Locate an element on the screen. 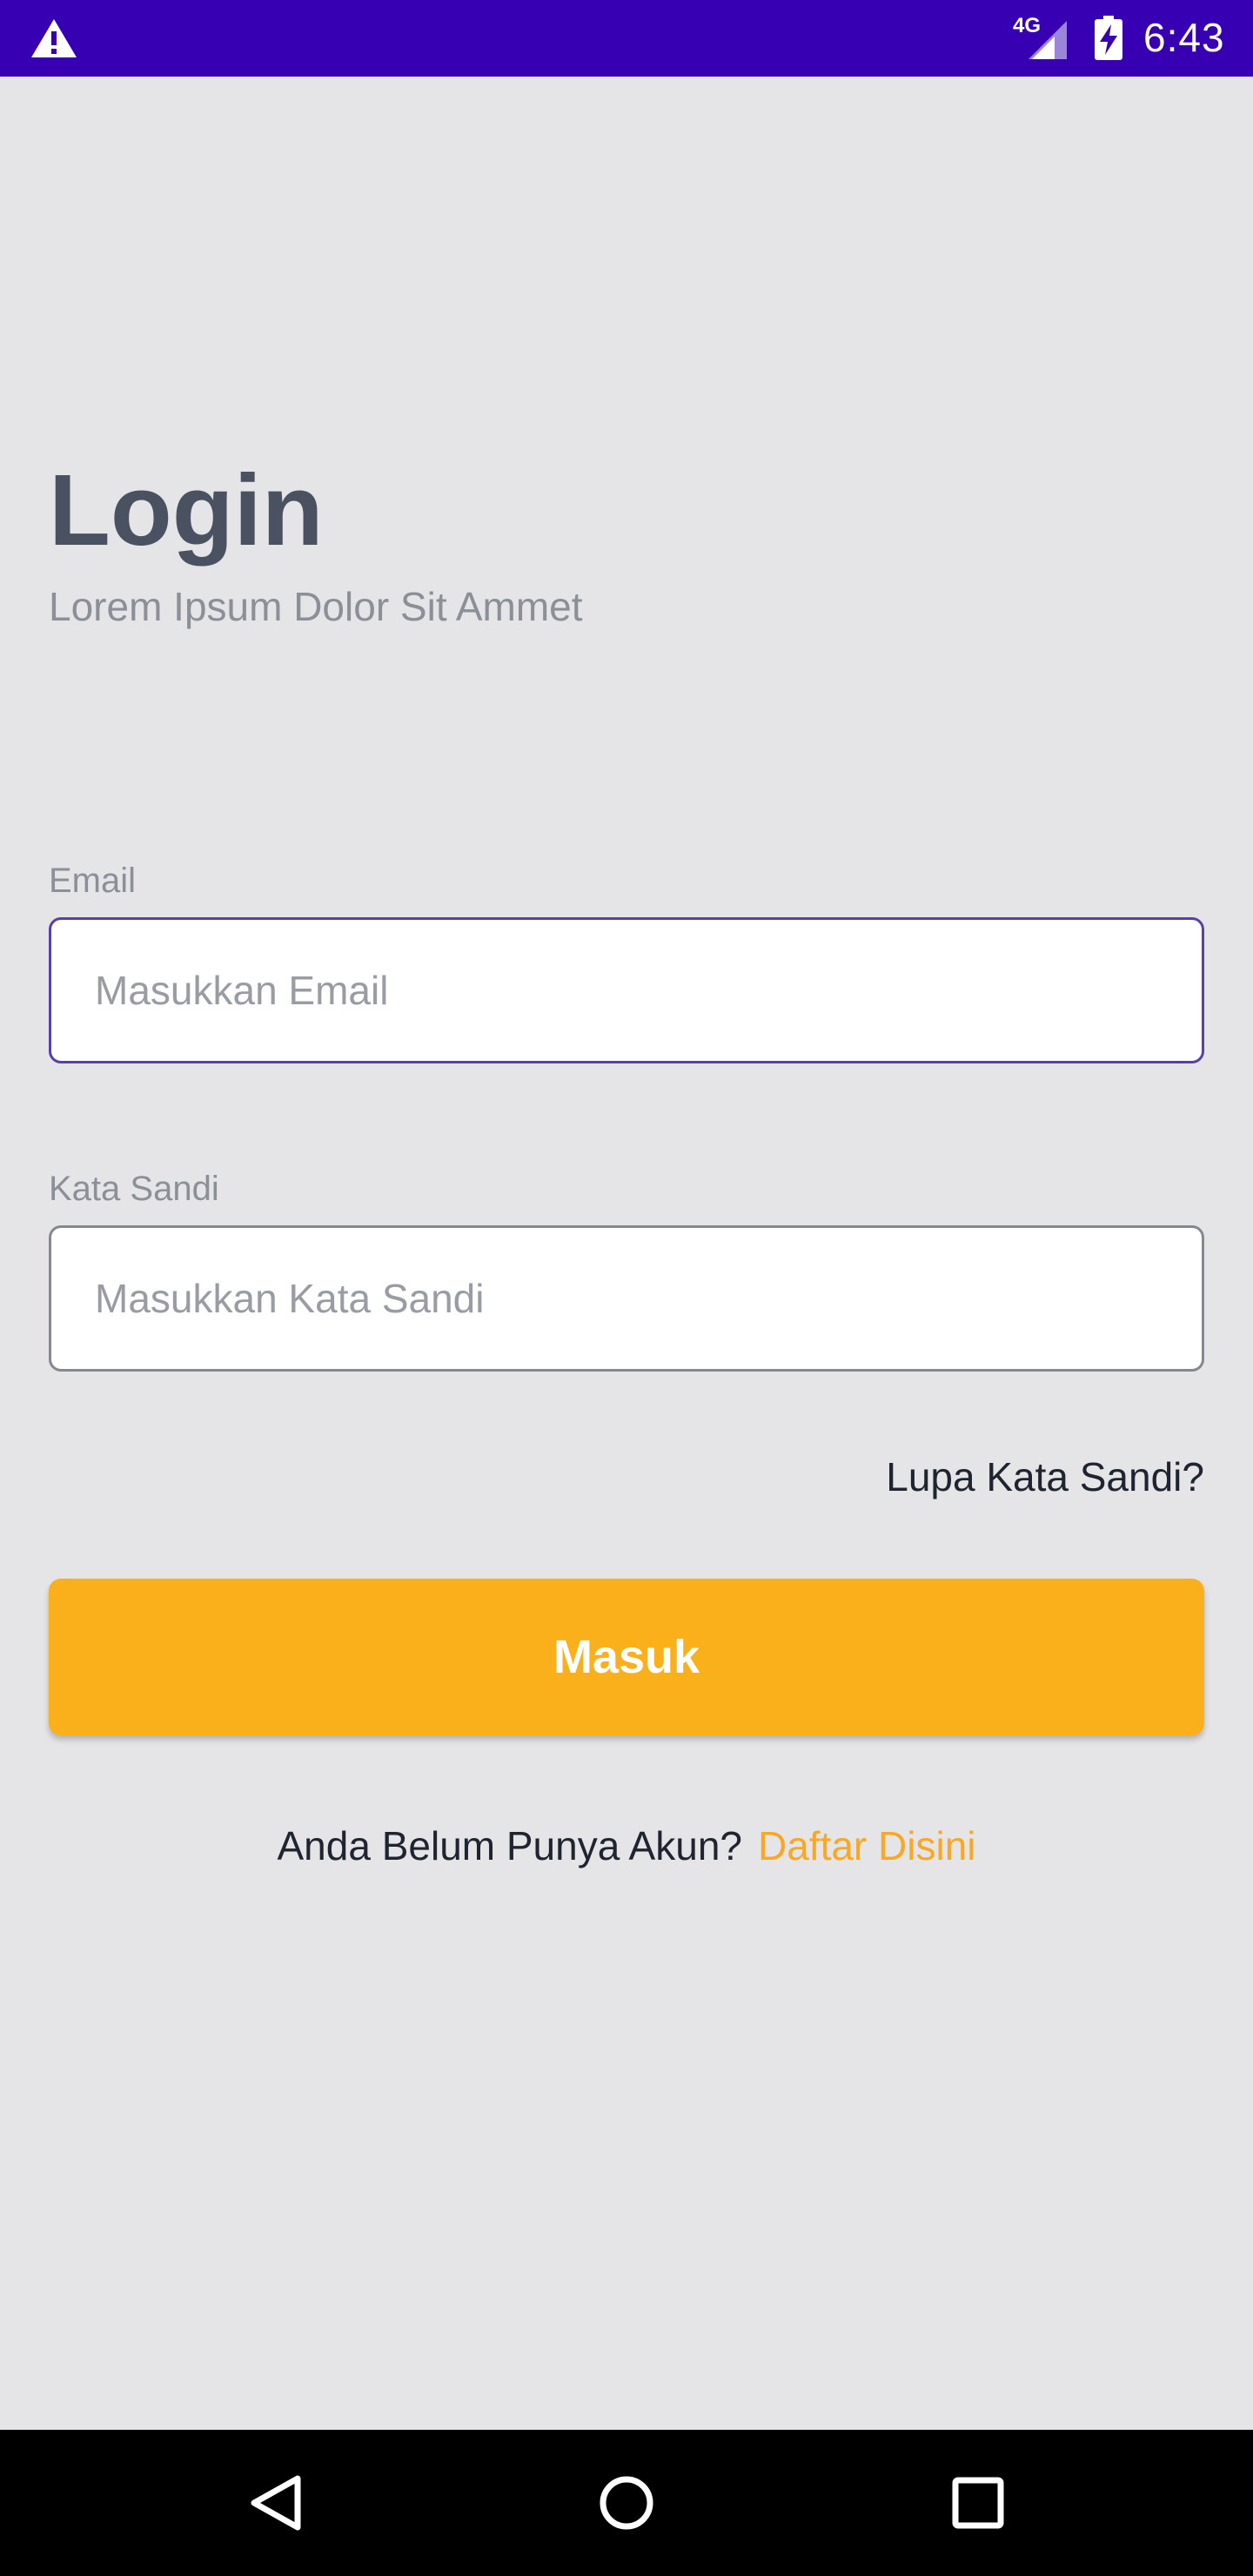  password-label: Kata Sandi is located at coordinates (134, 1189).